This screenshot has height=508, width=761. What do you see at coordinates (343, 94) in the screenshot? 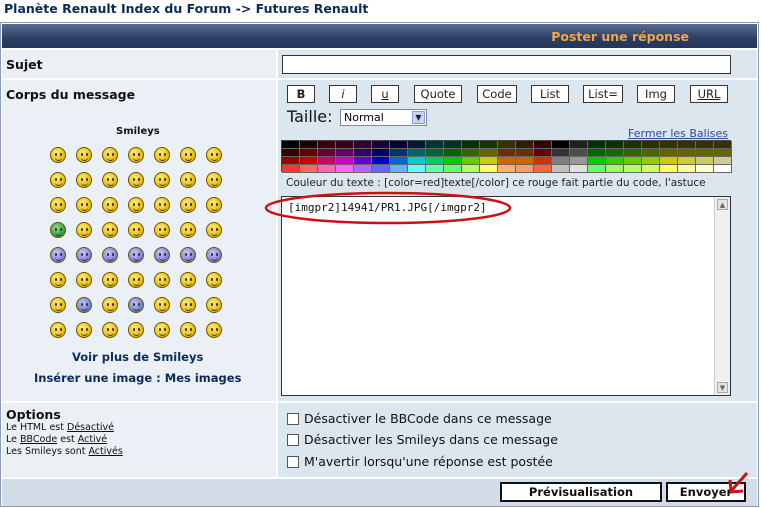
I see `italic-button: i` at bounding box center [343, 94].